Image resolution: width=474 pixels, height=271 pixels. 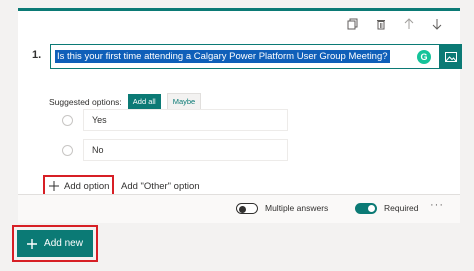 I want to click on multiple-answers-toggle, so click(x=247, y=208).